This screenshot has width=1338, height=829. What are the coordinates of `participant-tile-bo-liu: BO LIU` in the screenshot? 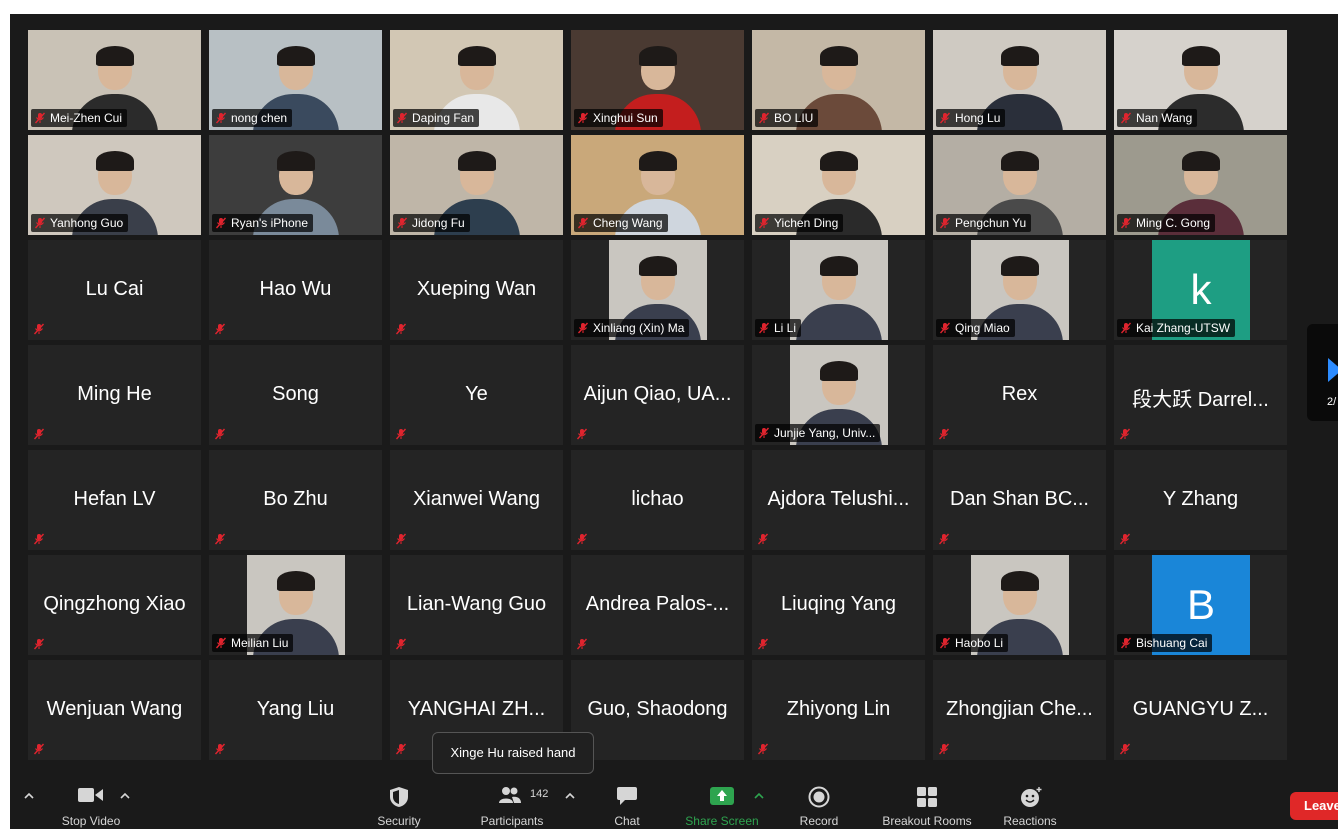 It's located at (838, 80).